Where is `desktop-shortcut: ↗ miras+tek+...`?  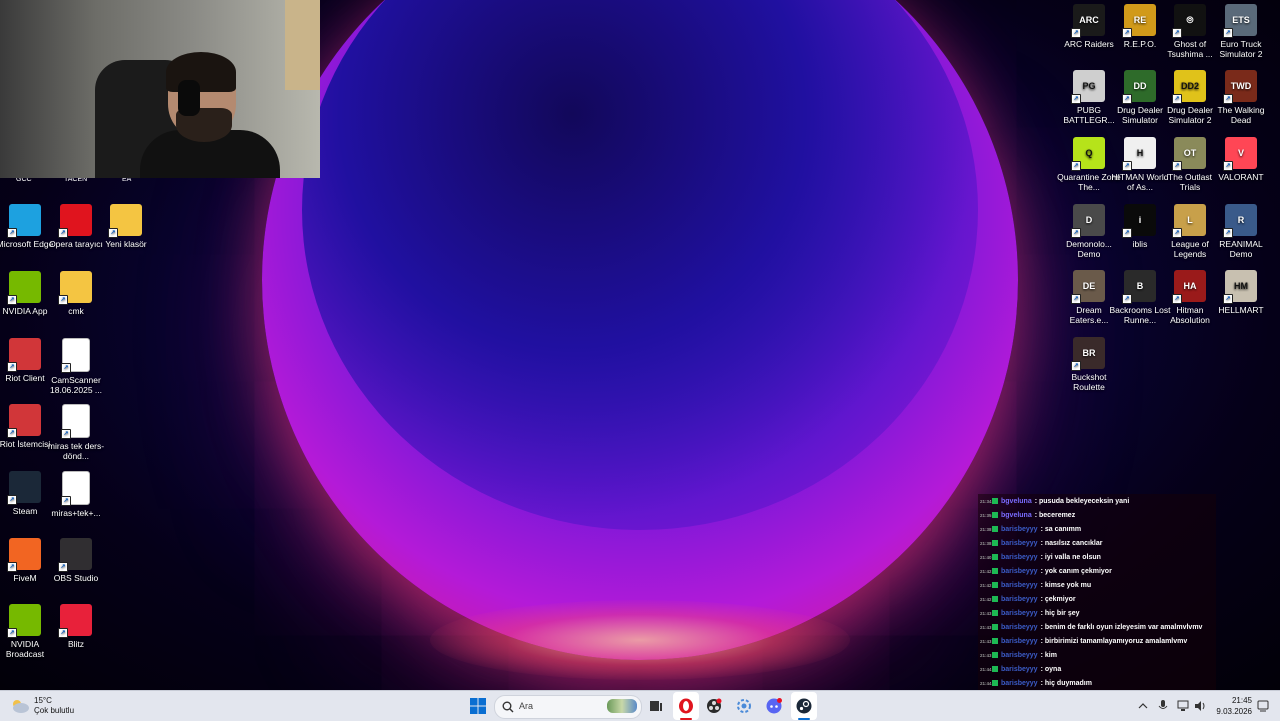
desktop-shortcut: ↗ miras+tek+... is located at coordinates (76, 494).